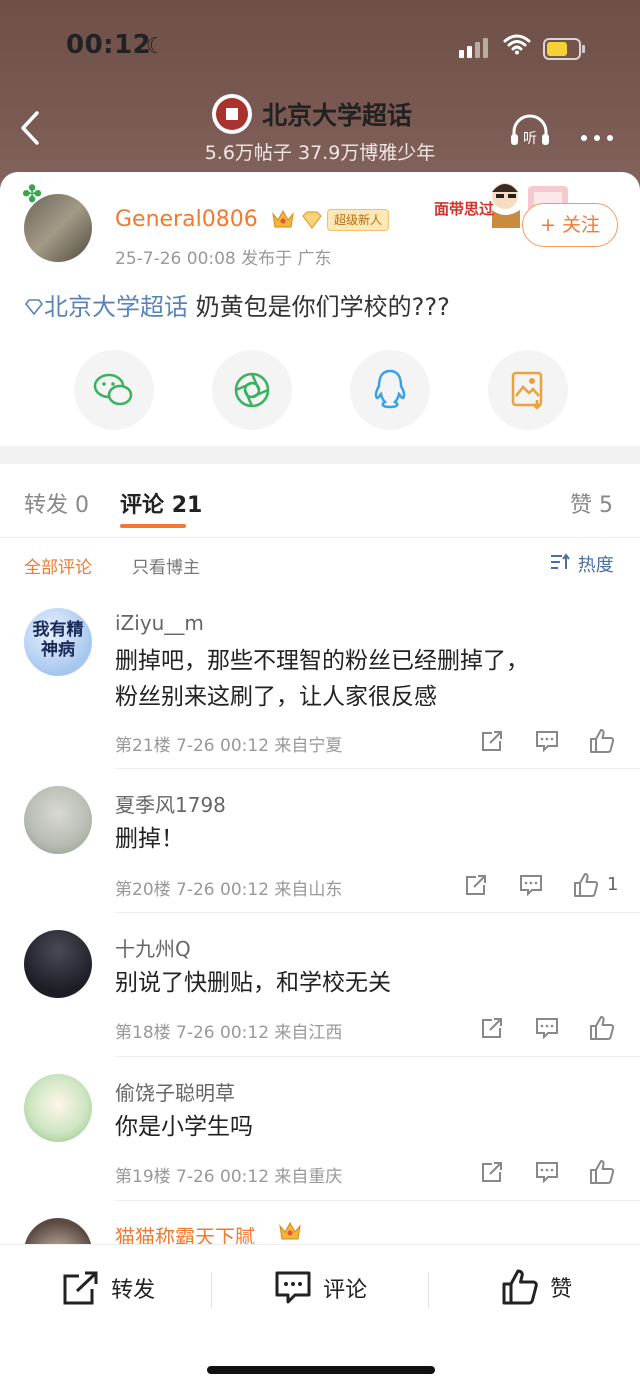  I want to click on comment-meta: 第20楼 7-26 00:12 来自山东, so click(229, 890).